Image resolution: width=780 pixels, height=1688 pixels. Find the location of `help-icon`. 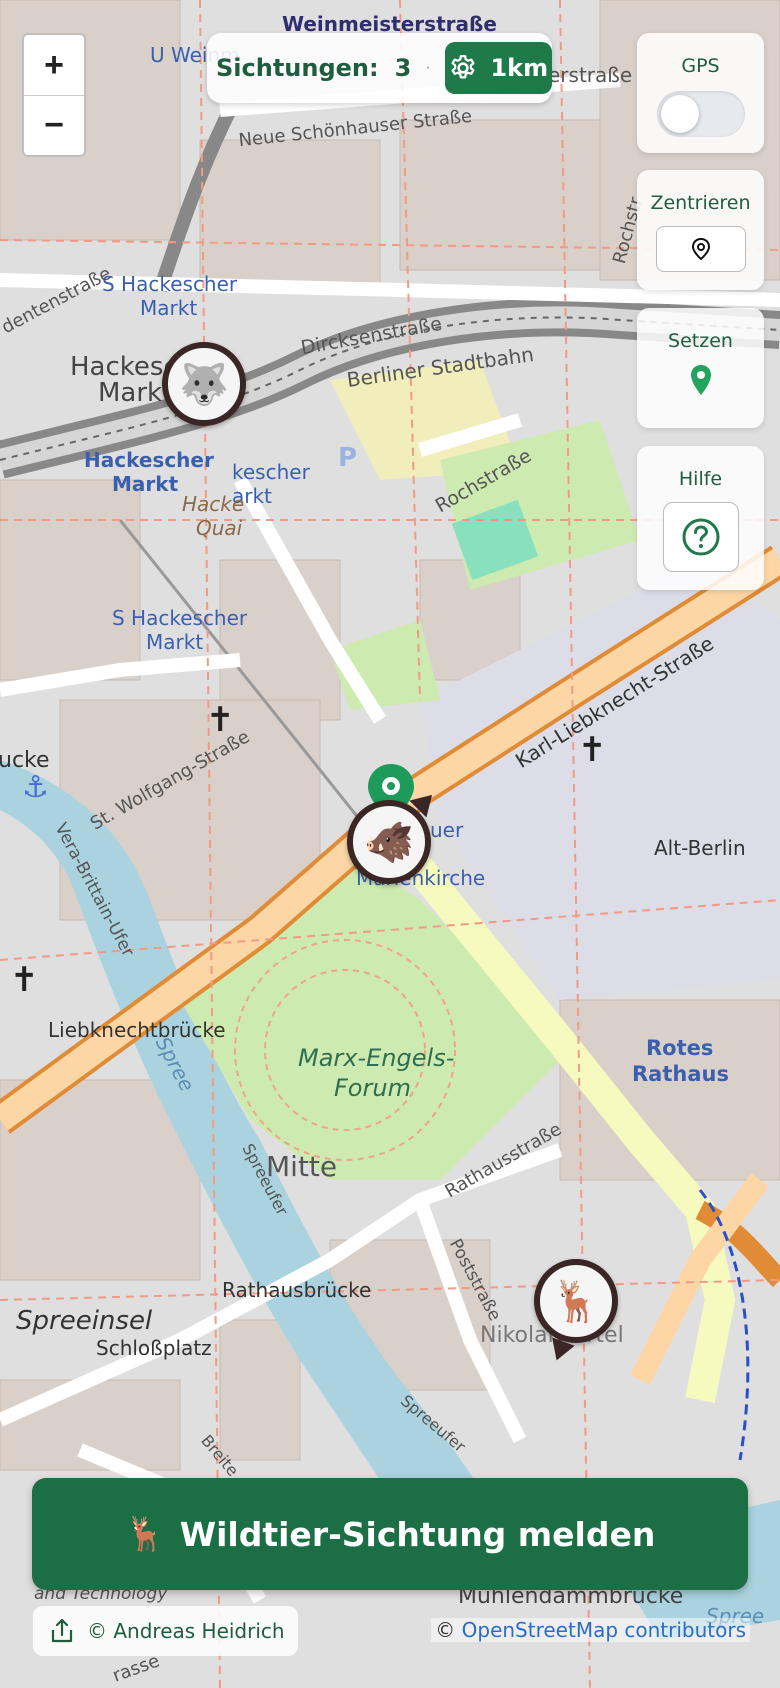

help-icon is located at coordinates (700, 537).